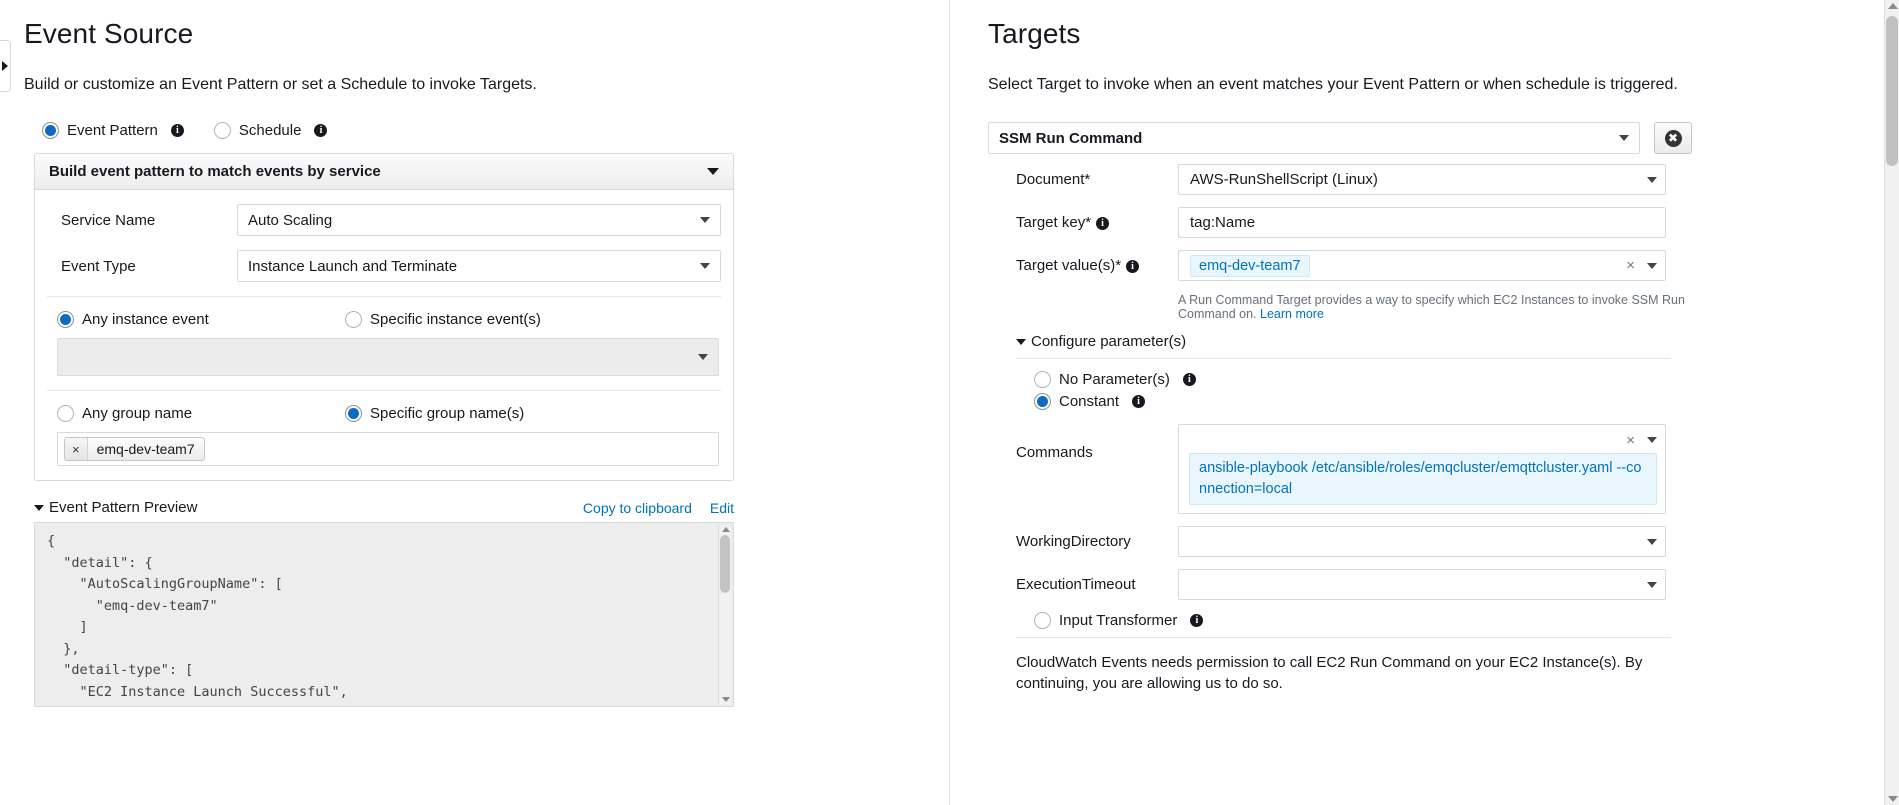  I want to click on service-name-label: Service Name, so click(108, 220).